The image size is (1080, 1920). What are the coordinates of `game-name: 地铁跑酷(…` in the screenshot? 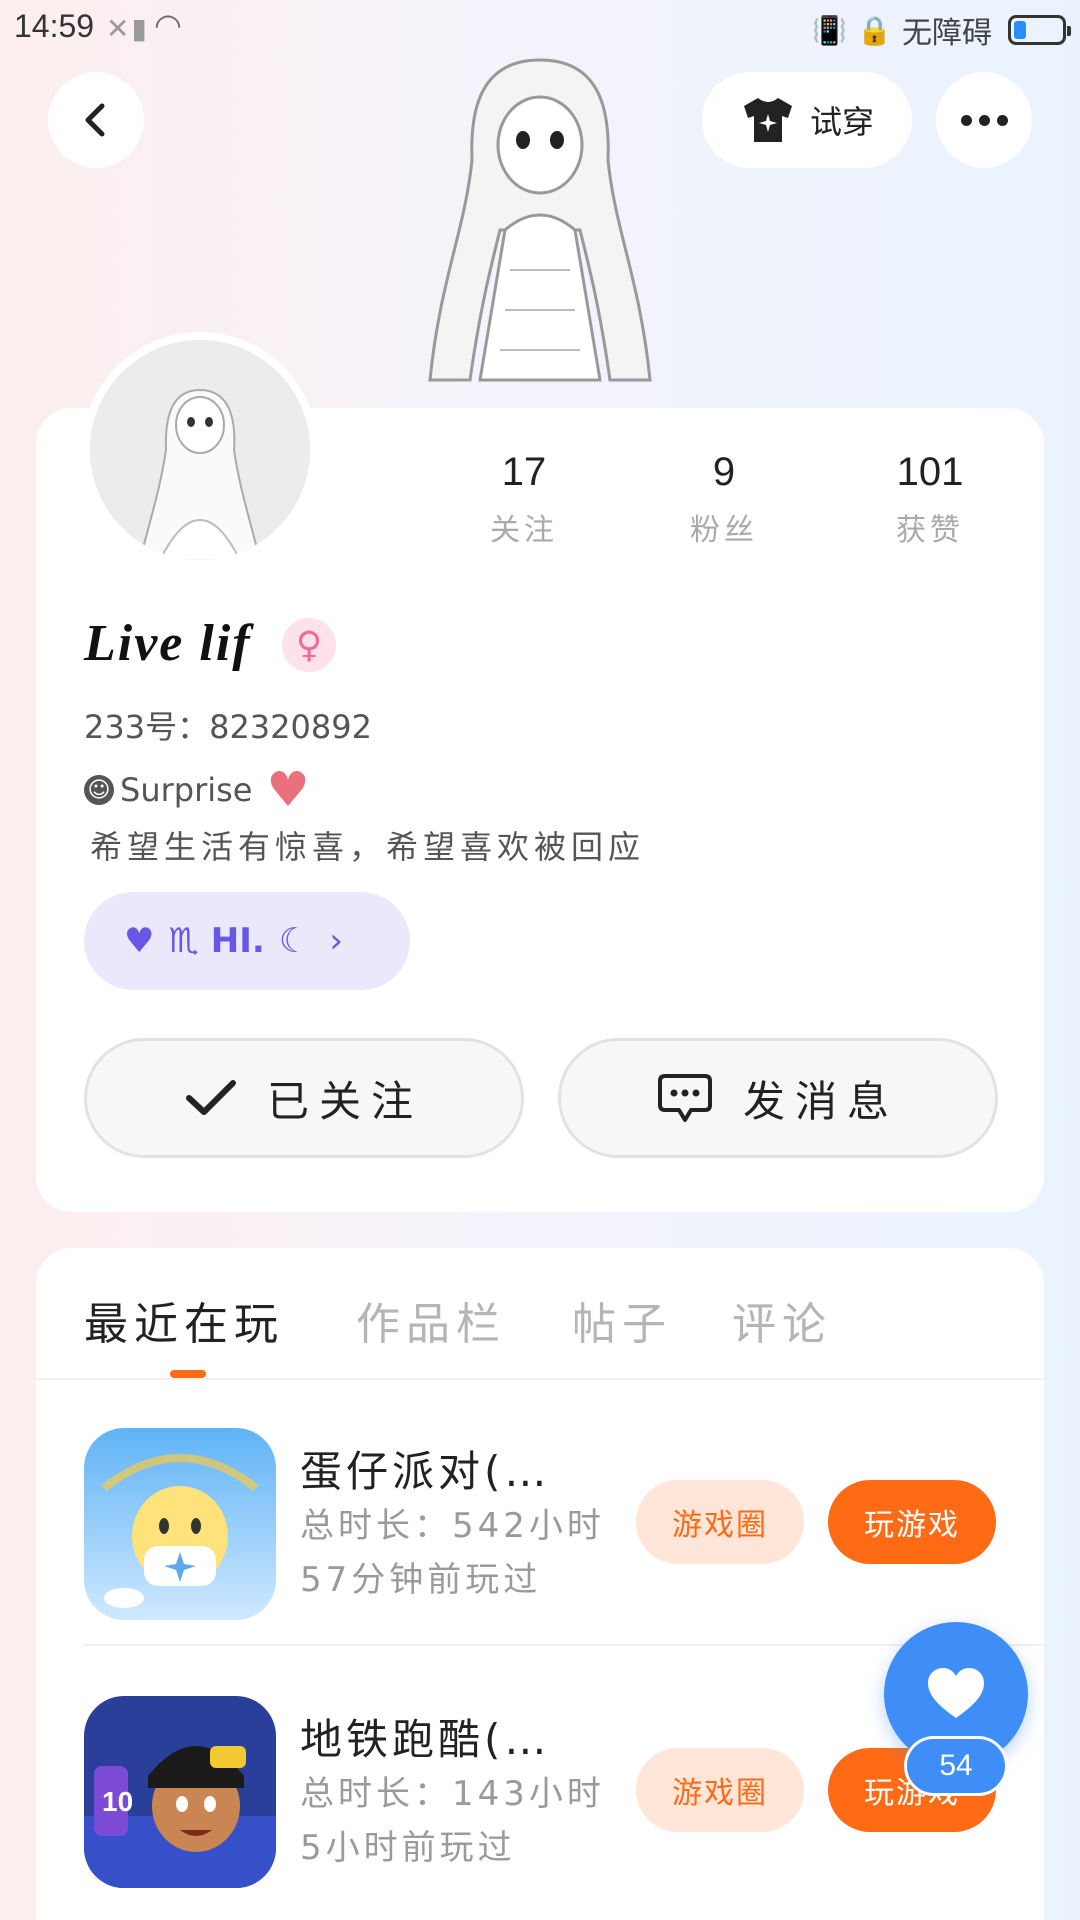 It's located at (425, 1739).